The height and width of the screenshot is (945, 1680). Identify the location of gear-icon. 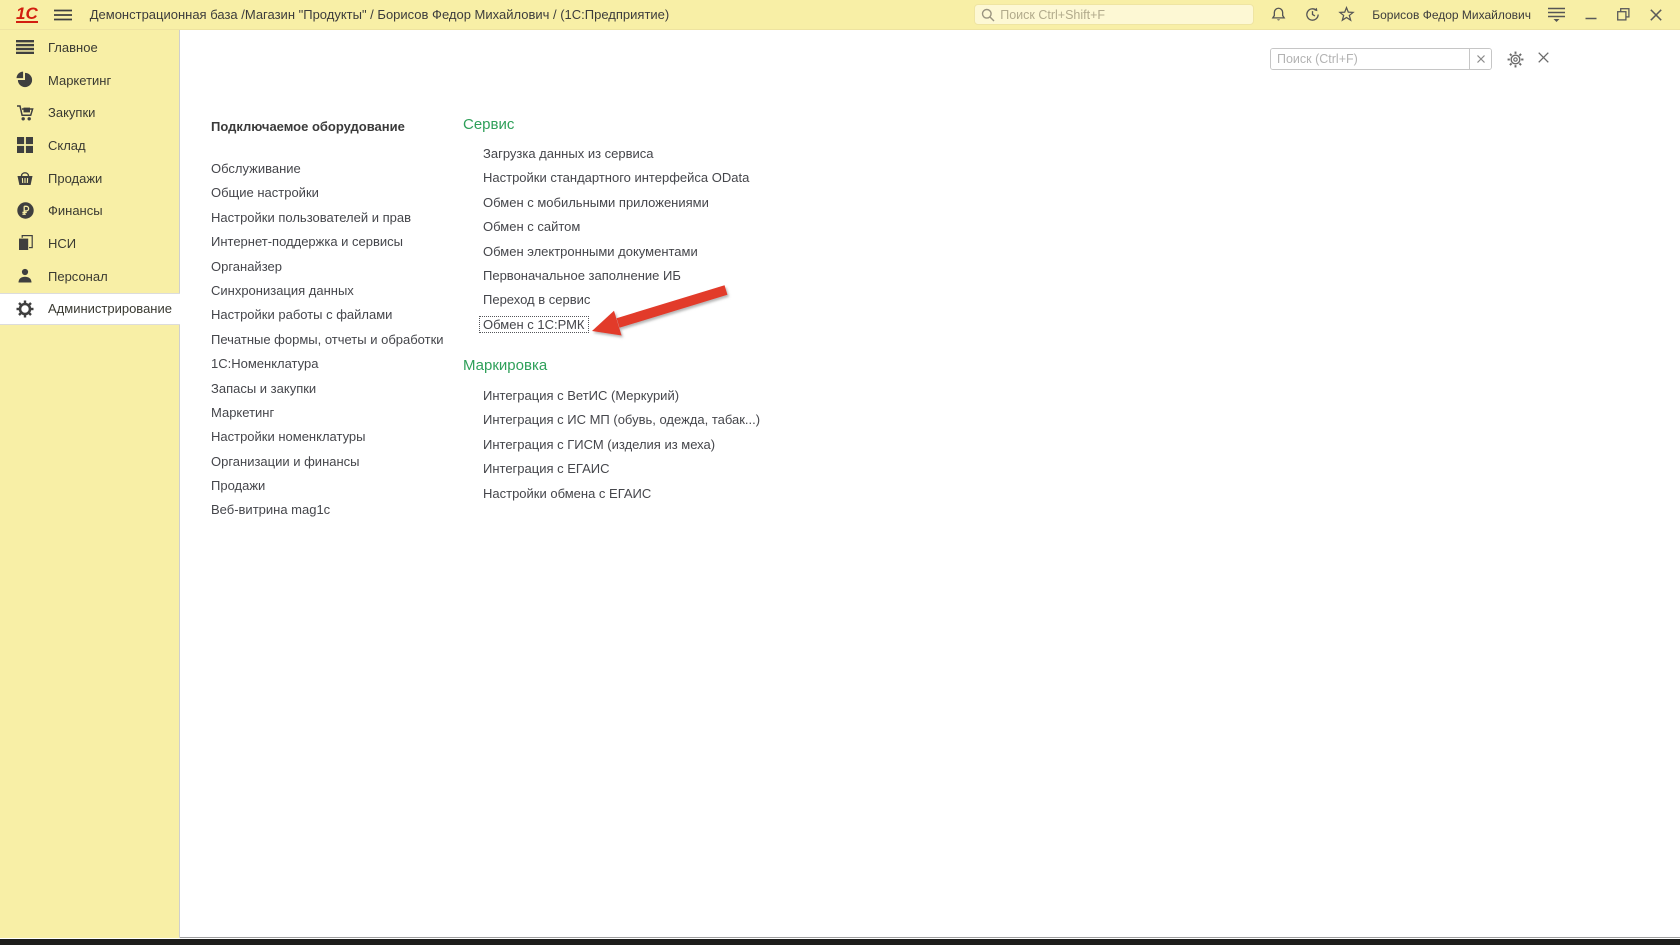
(25, 309).